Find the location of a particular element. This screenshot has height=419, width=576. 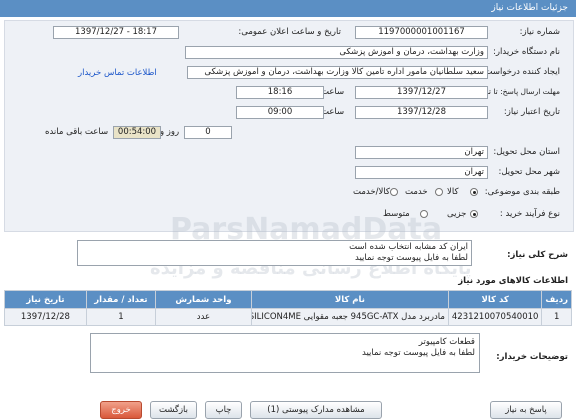

process-label: نوع فرآیند خرید : is located at coordinates (529, 214).